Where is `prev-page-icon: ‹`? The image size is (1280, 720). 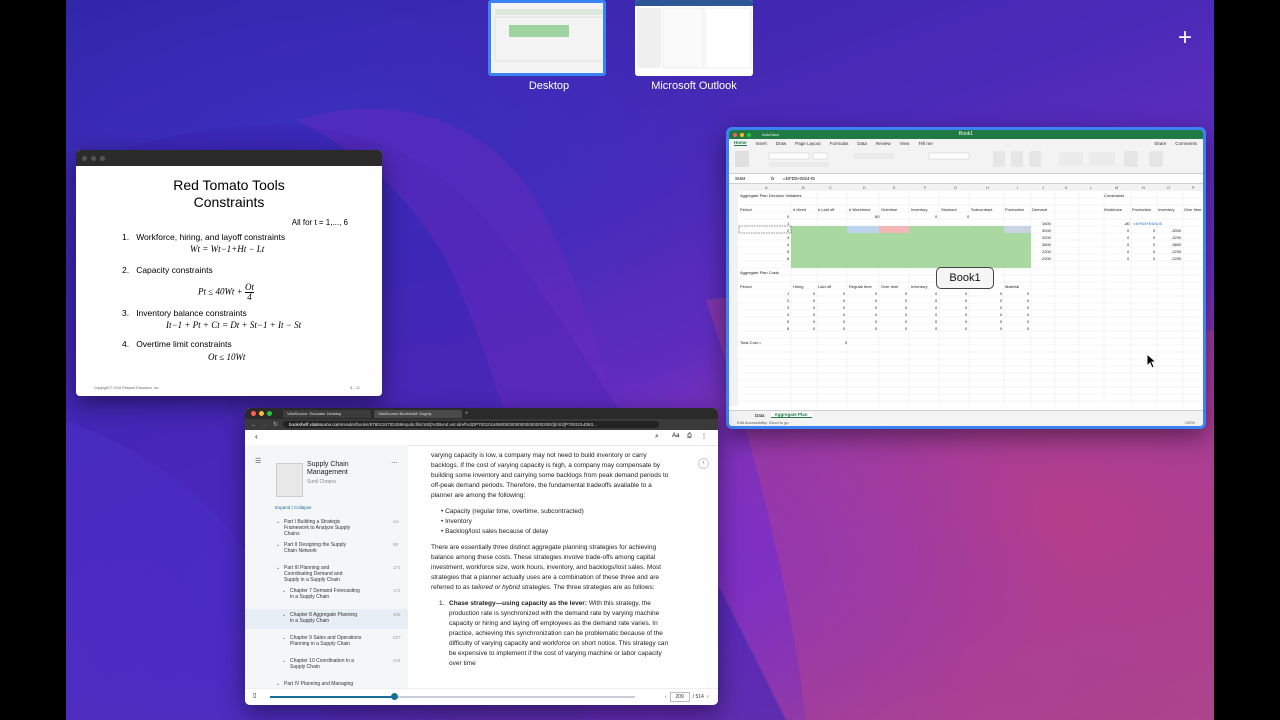
prev-page-icon: ‹ is located at coordinates (666, 697).